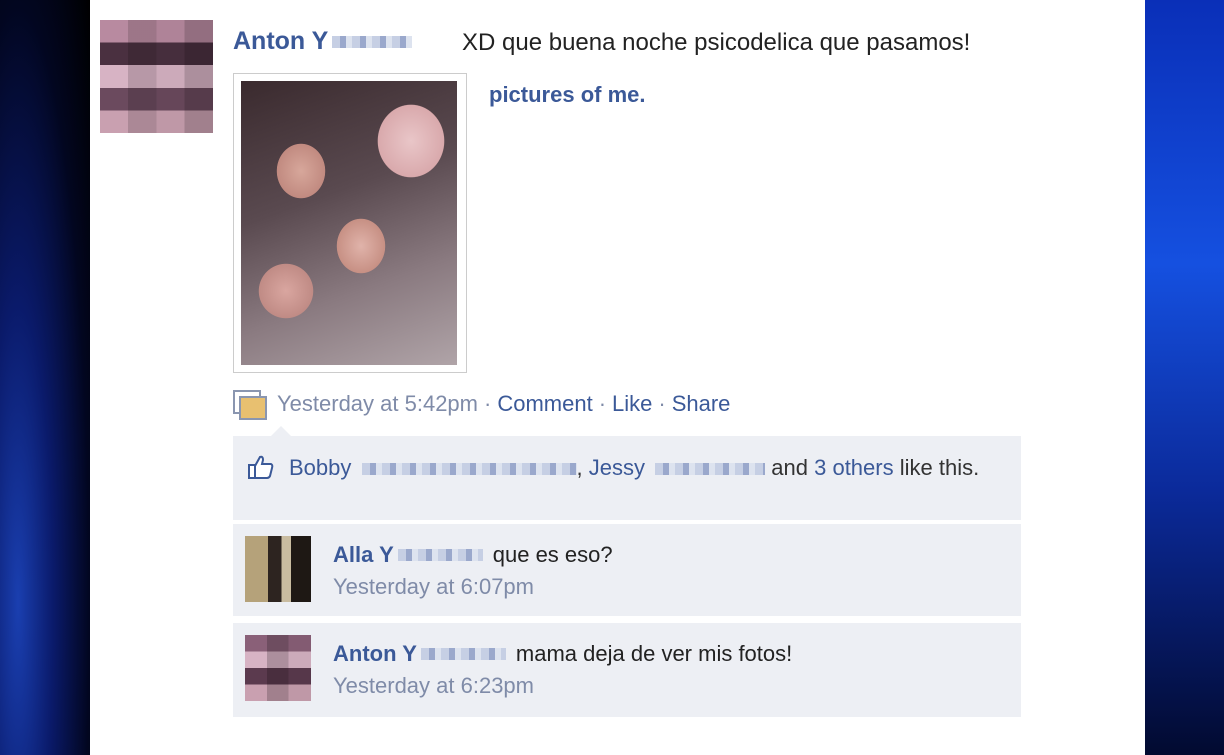 Image resolution: width=1224 pixels, height=755 pixels. Describe the element at coordinates (632, 404) in the screenshot. I see `like-link: Like` at that location.